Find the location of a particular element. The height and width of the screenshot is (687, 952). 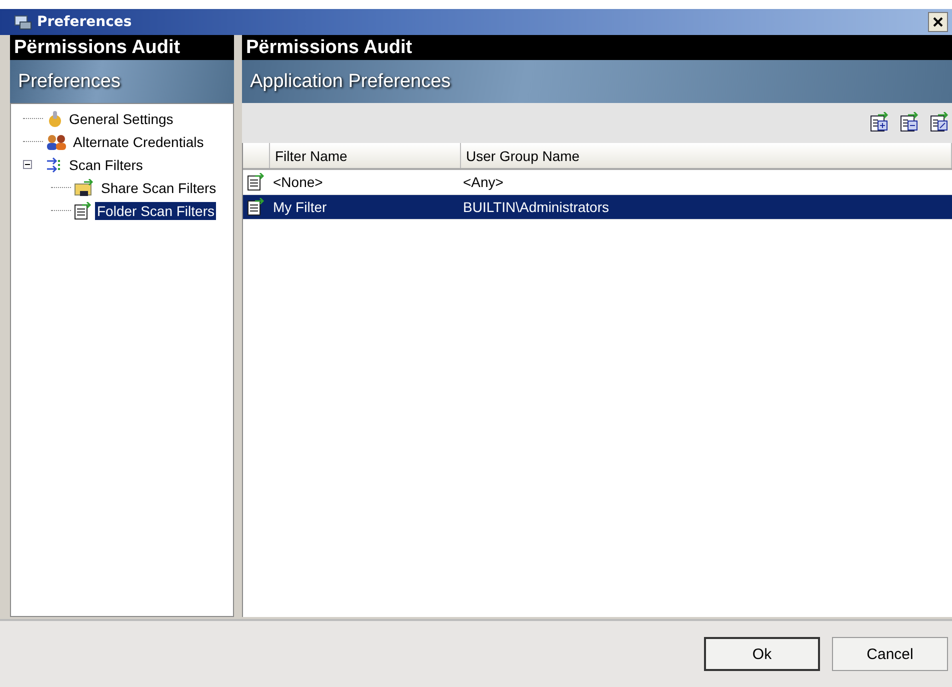

table-row: My Filter BUILTIN\Administrators is located at coordinates (597, 207).